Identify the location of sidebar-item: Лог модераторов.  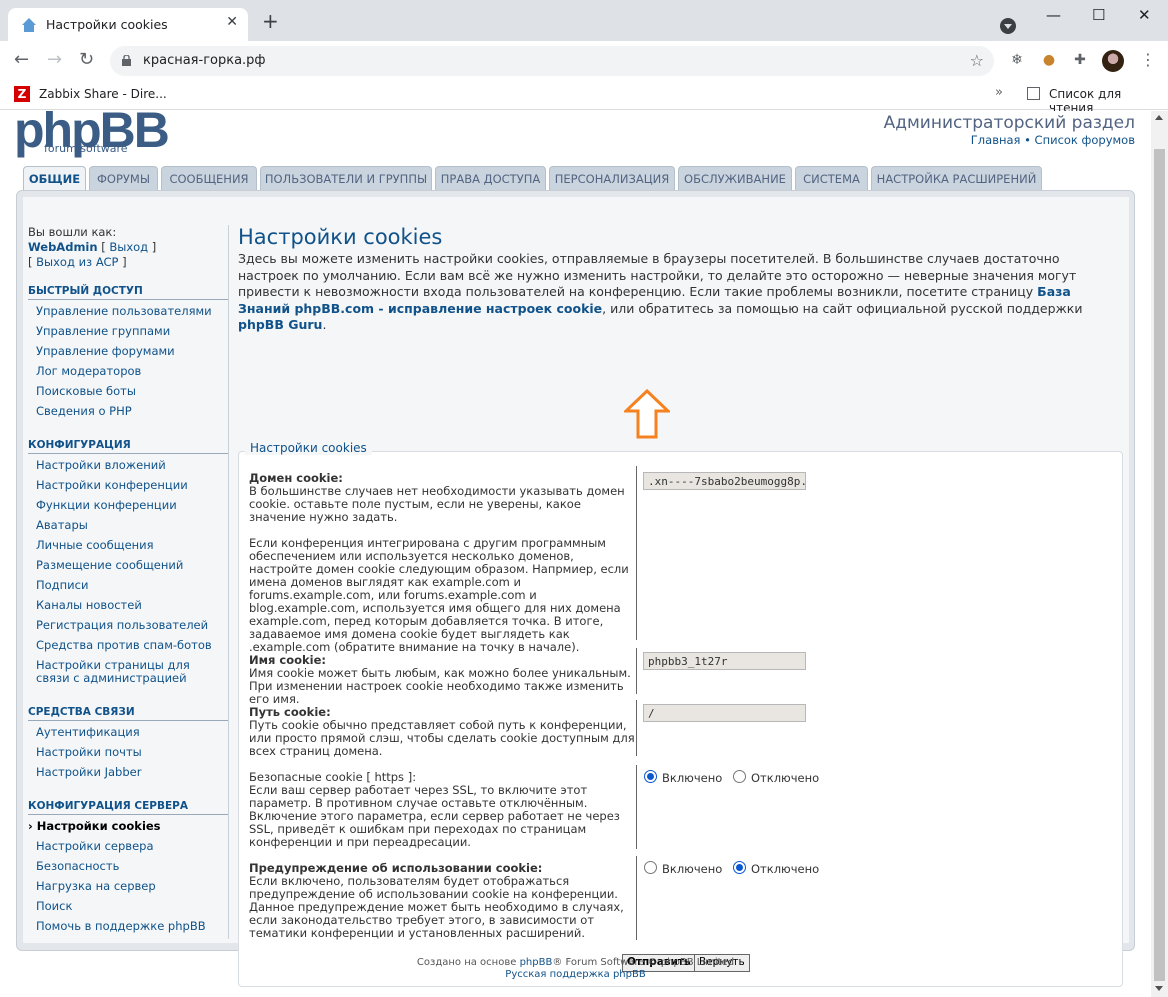
(88, 371).